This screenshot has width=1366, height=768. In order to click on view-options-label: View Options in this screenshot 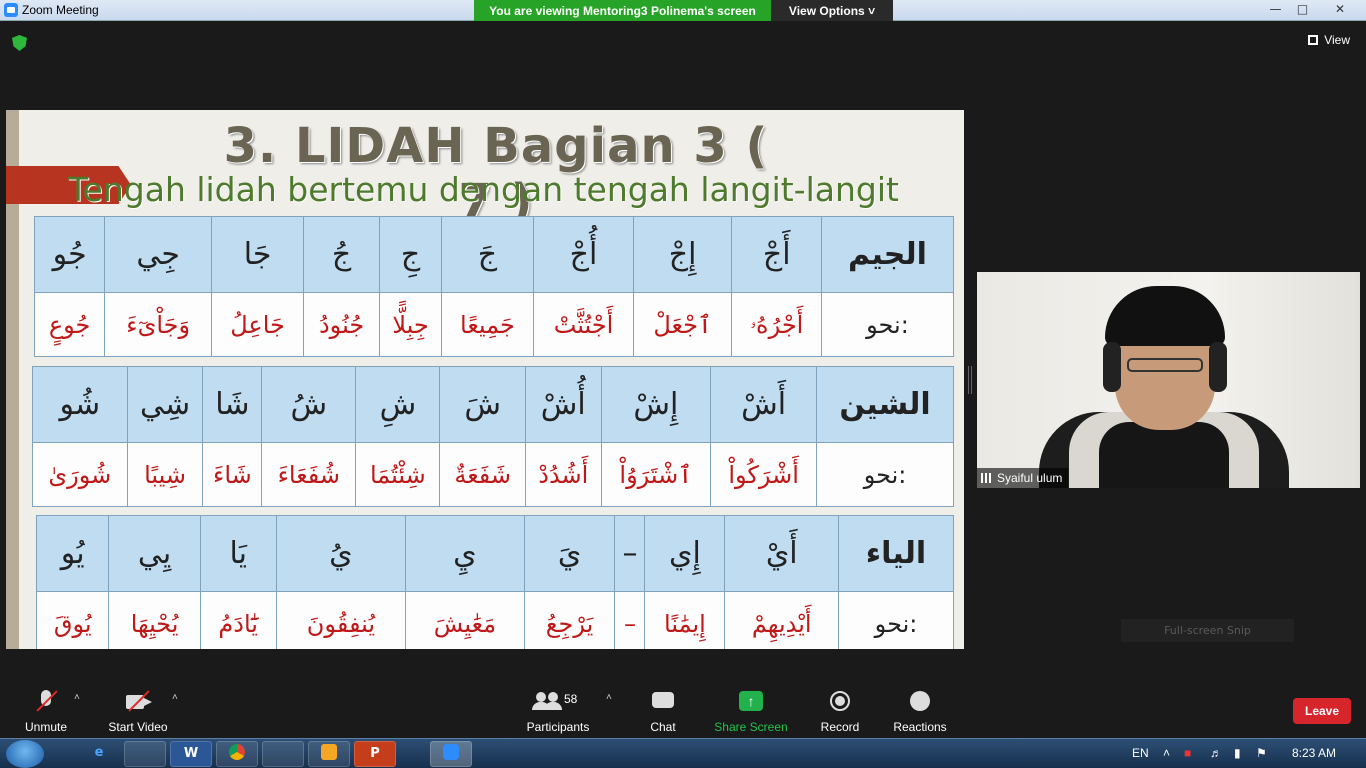, I will do `click(826, 11)`.